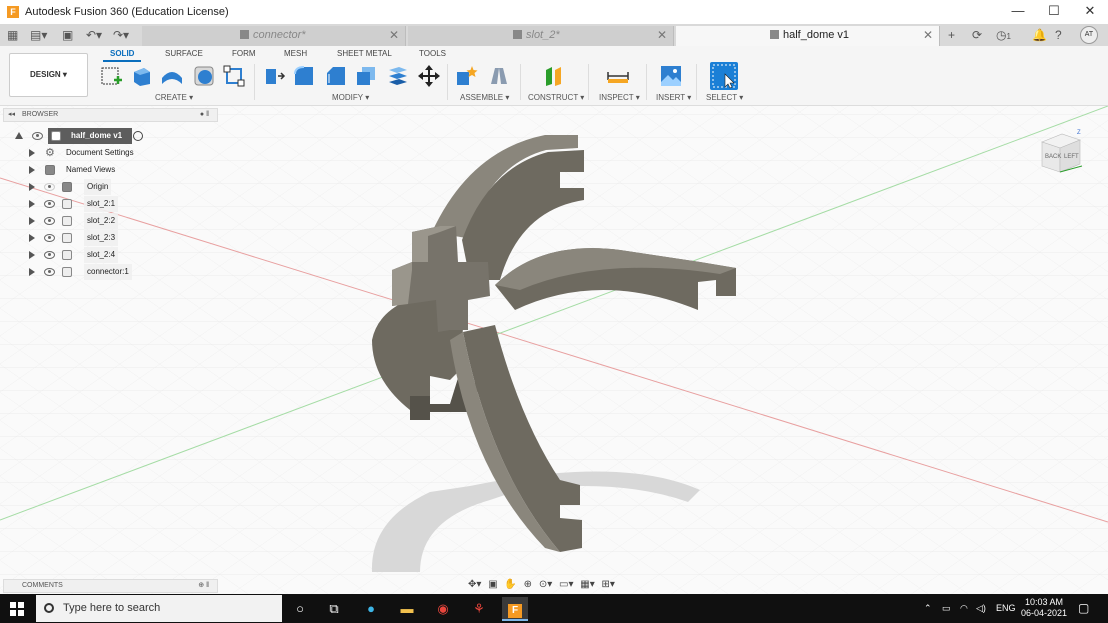 The height and width of the screenshot is (623, 1108). What do you see at coordinates (484, 97) in the screenshot?
I see `assemble-group-menu: ASSEMBLE ▾` at bounding box center [484, 97].